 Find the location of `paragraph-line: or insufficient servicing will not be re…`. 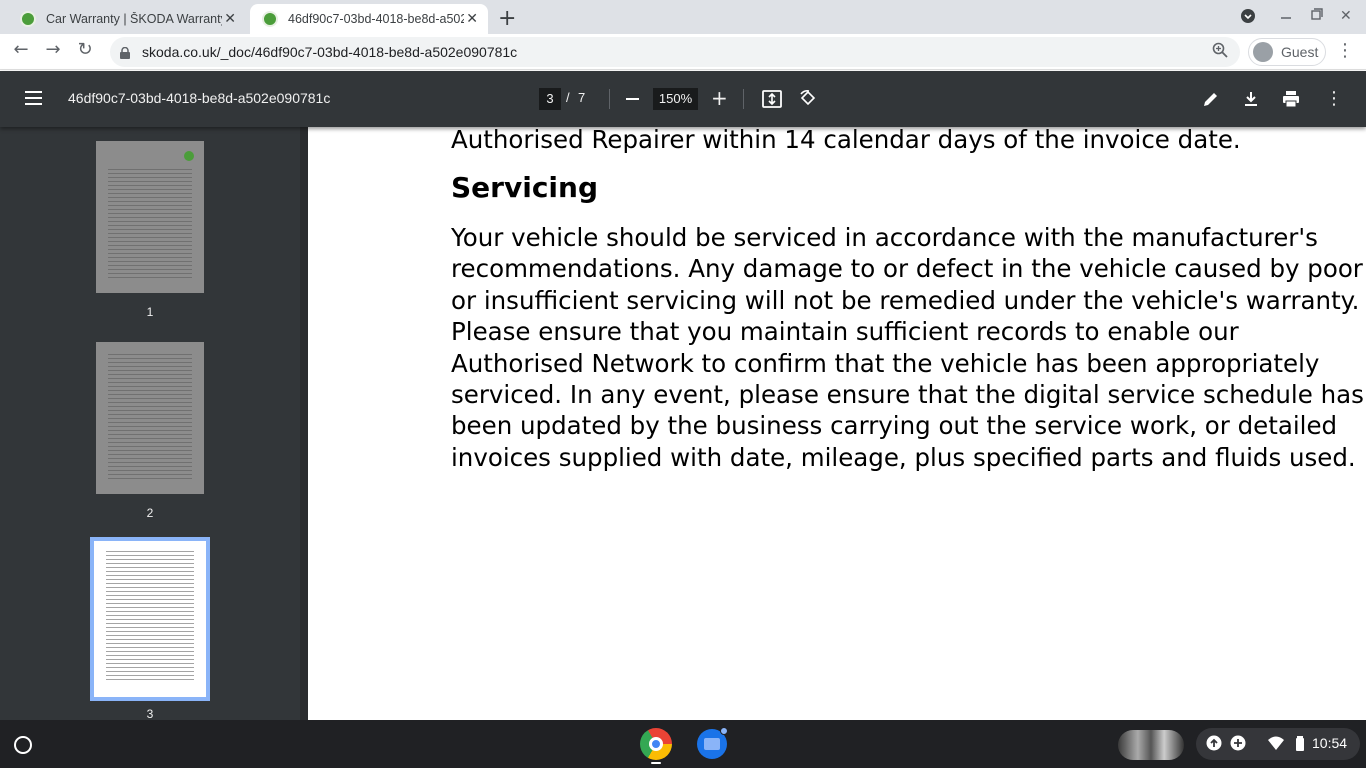

paragraph-line: or insufficient servicing will not be re… is located at coordinates (905, 300).